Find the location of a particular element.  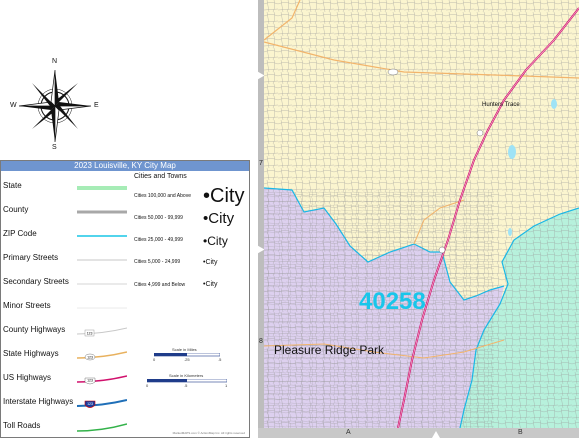

scale-miles: Scale in Miles 0 .25 .5 is located at coordinates (186, 355).